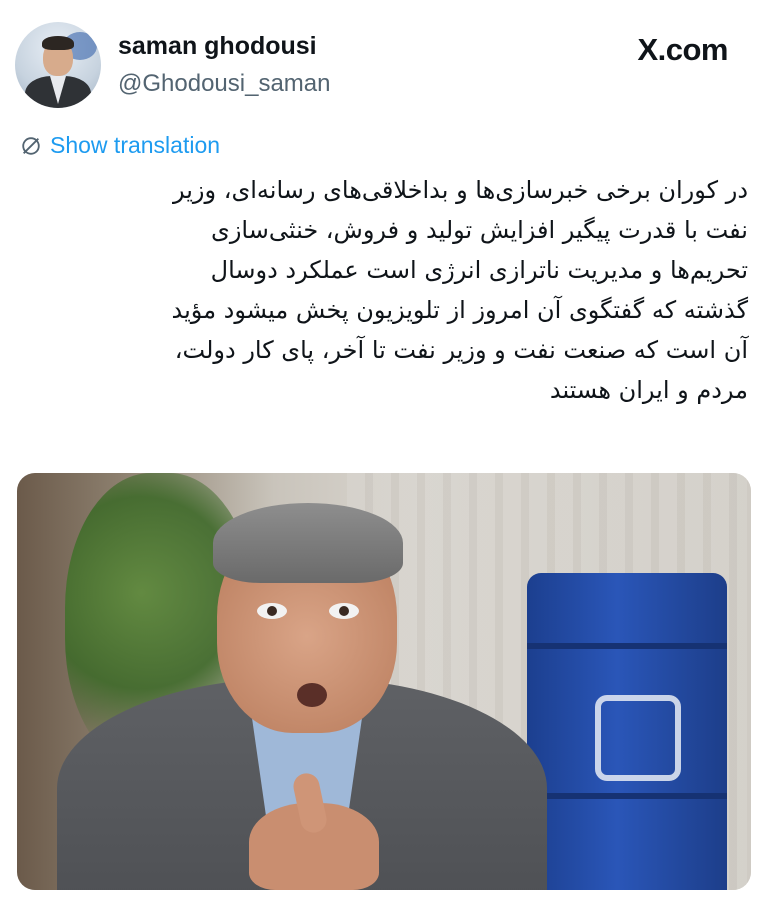 This screenshot has height=920, width=768. I want to click on tweet-line: مردم و ایران هستند, so click(648, 390).